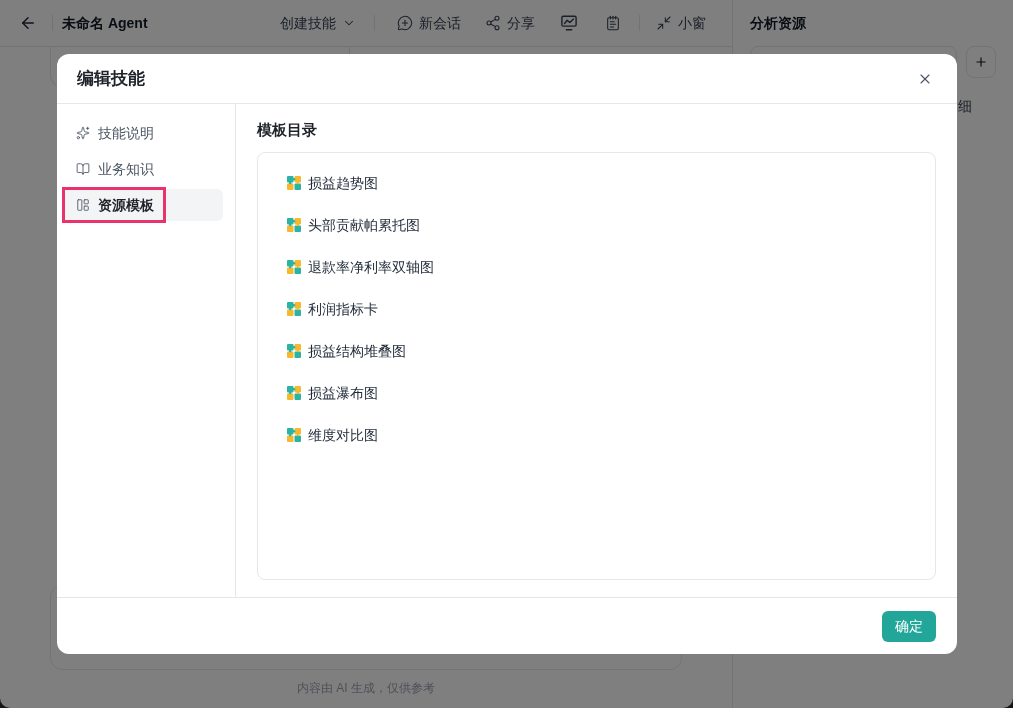 The image size is (1013, 708). I want to click on layout-icon, so click(82, 205).